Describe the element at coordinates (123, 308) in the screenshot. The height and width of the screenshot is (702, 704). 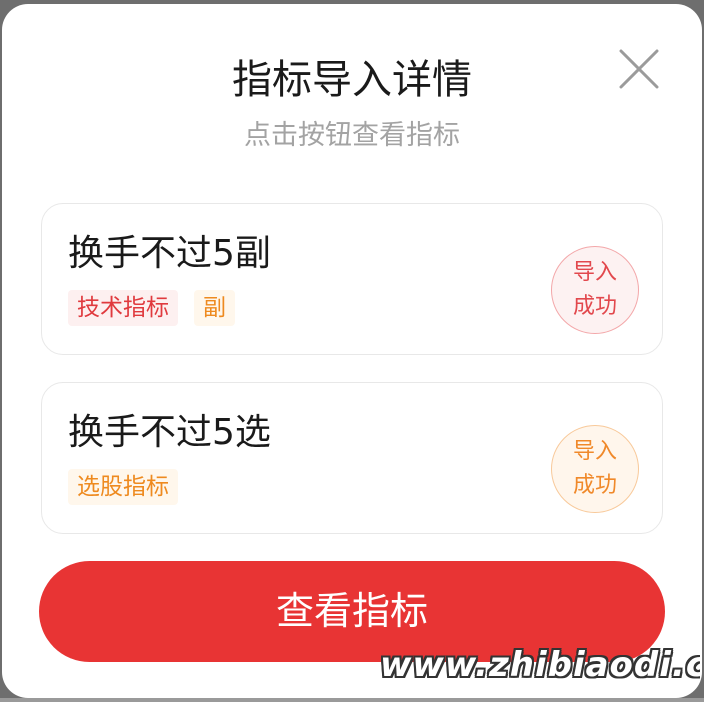
I see `tag-technical-indicator: 技术指标` at that location.